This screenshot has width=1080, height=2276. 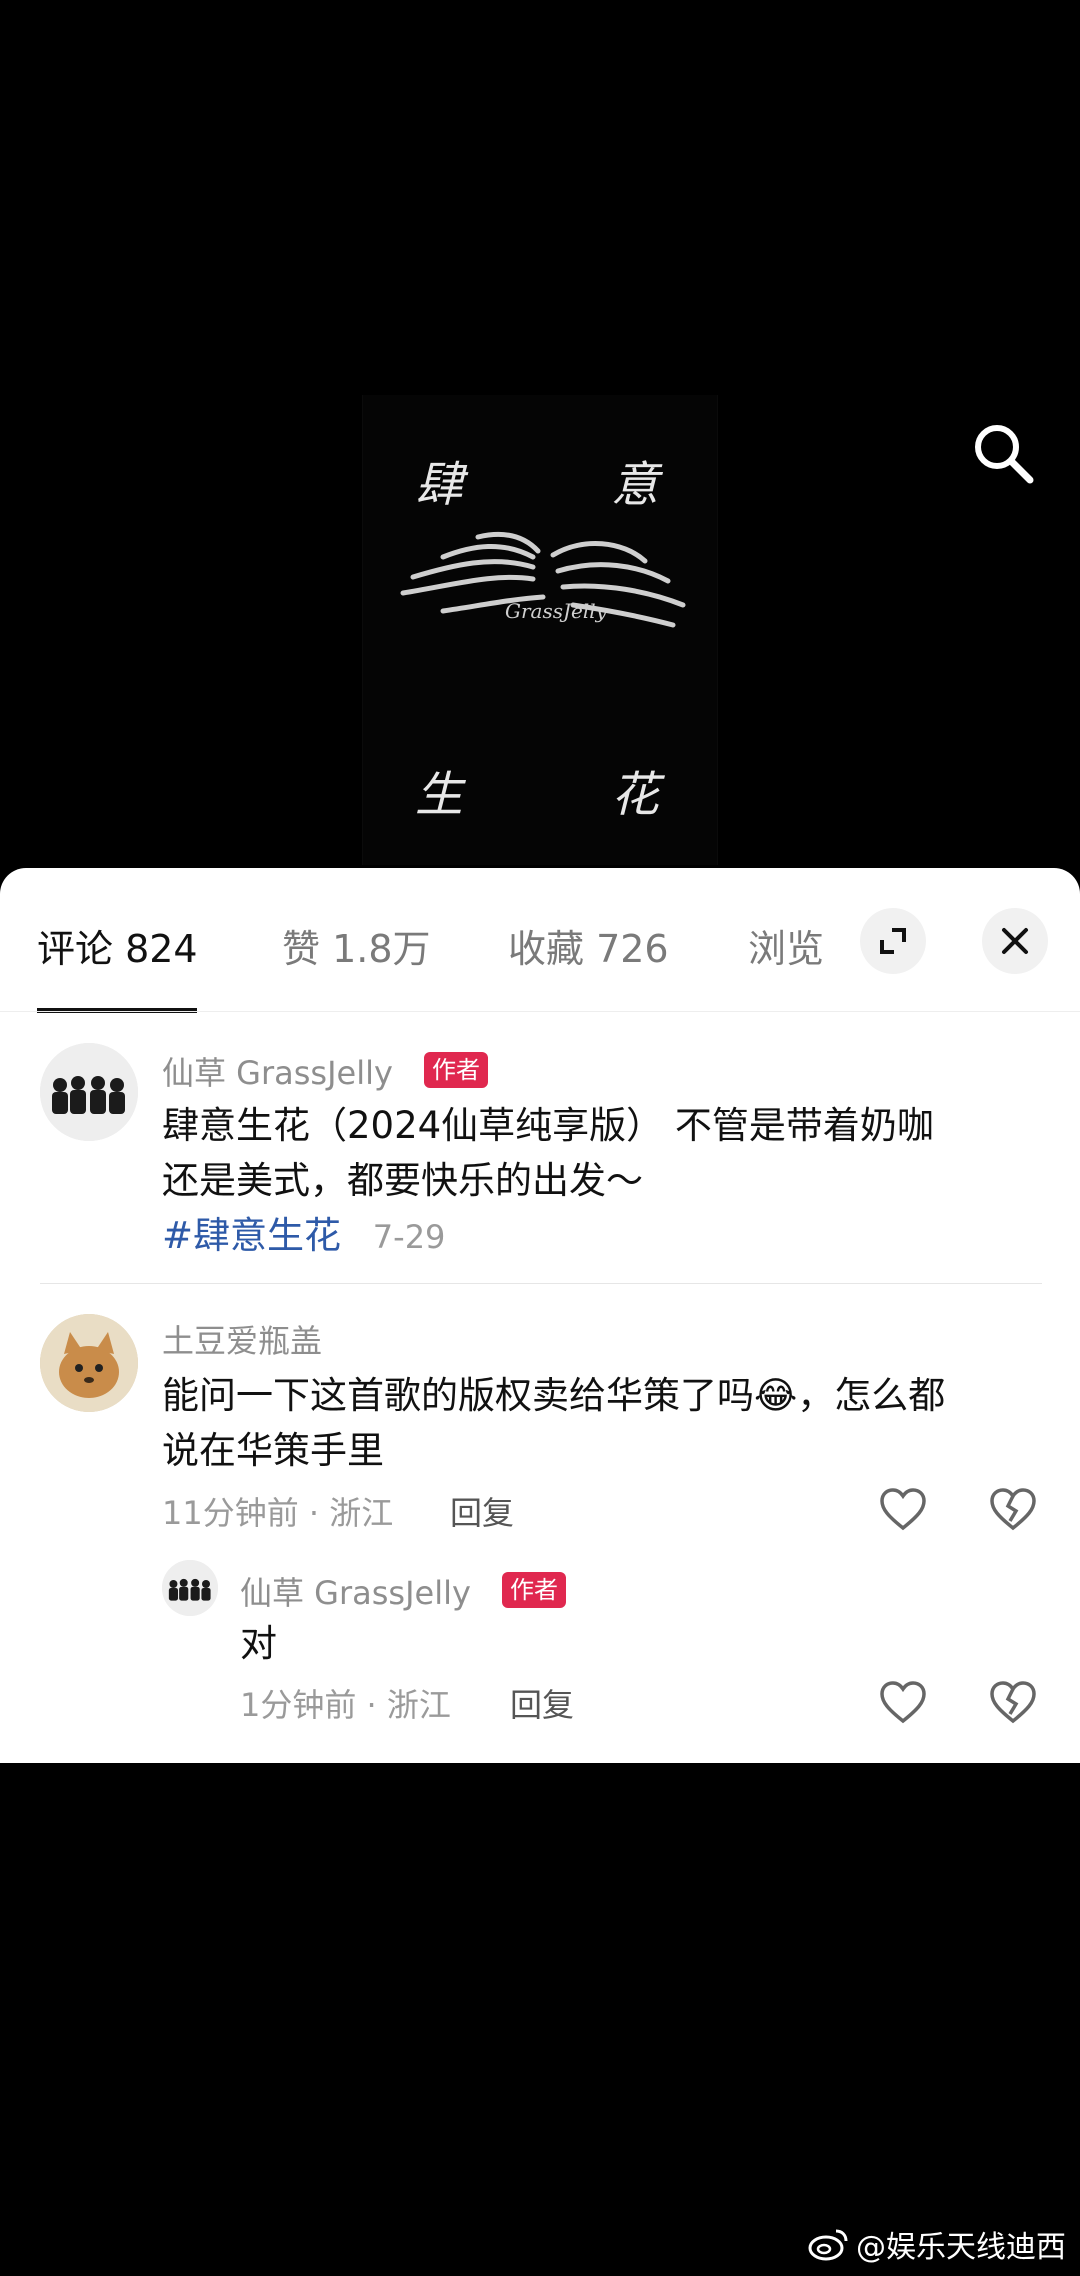 I want to click on weibo-icon, so click(x=828, y=2245).